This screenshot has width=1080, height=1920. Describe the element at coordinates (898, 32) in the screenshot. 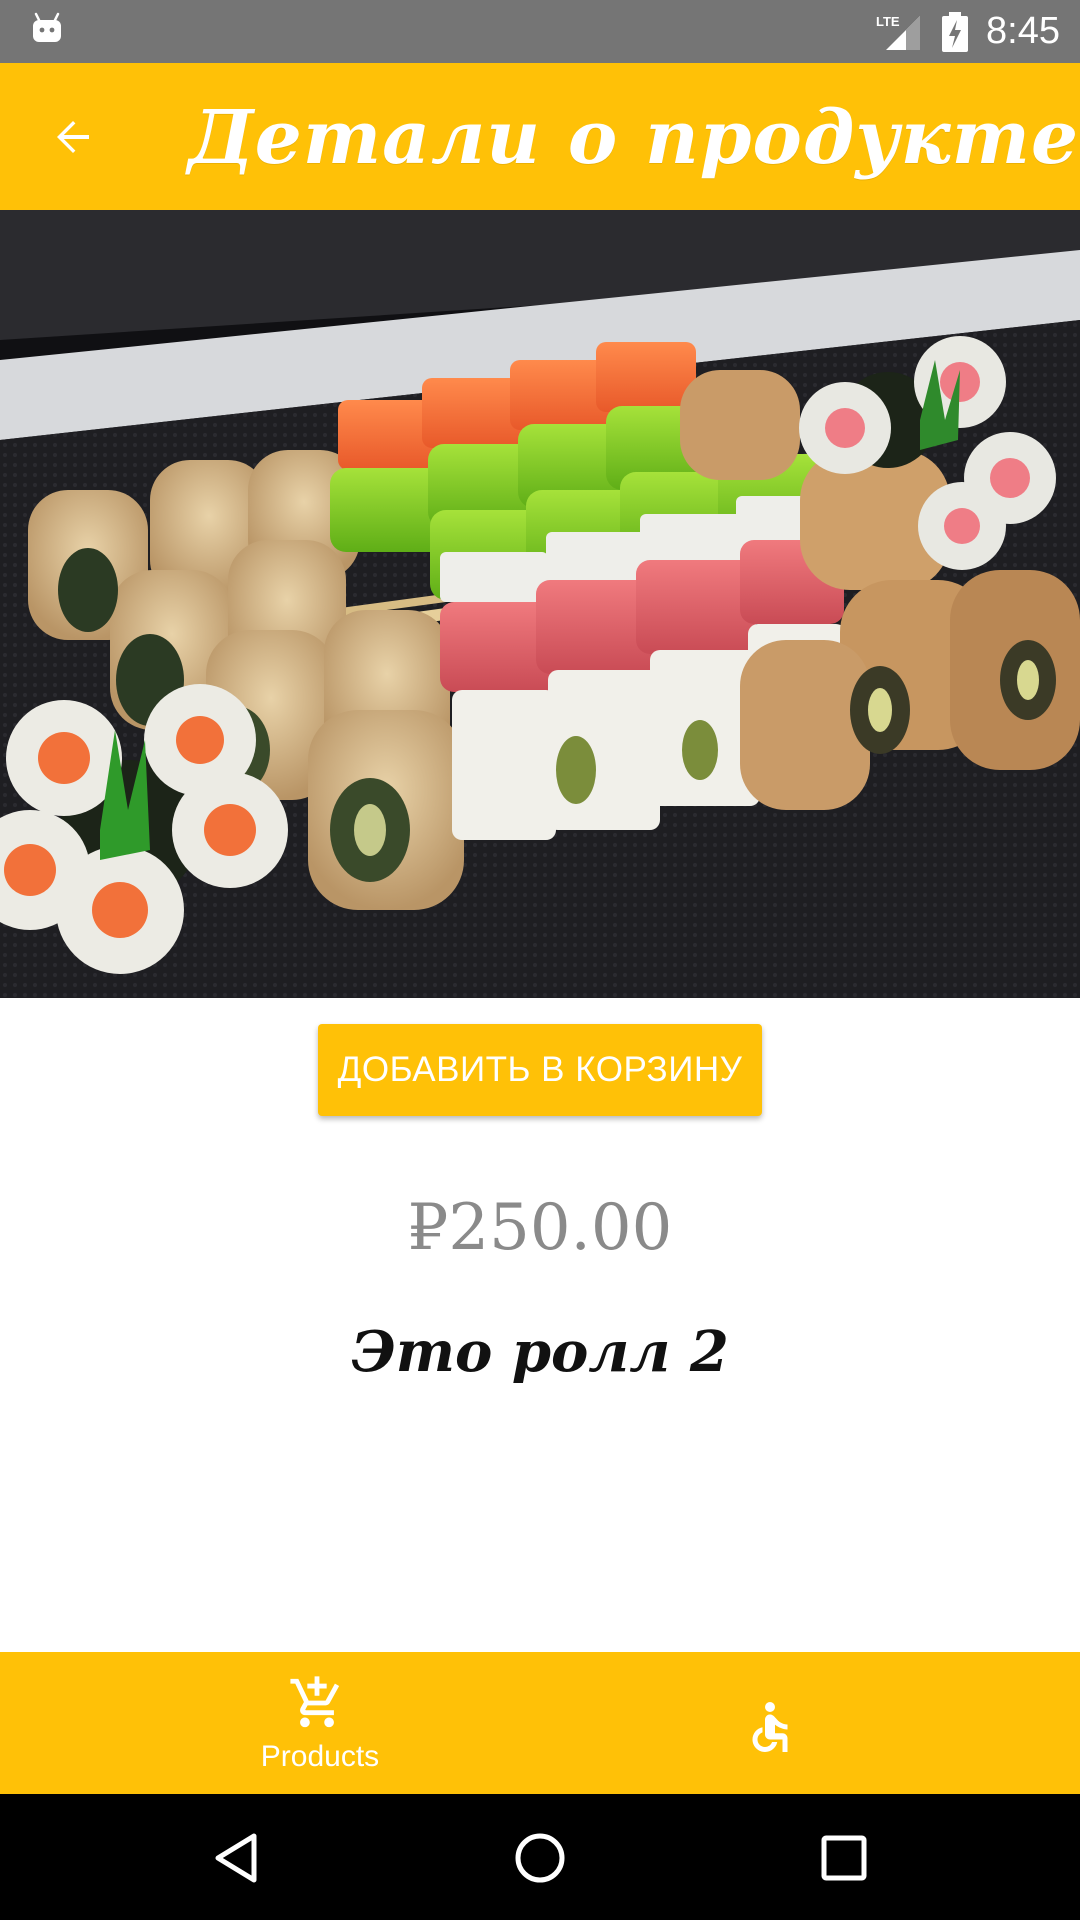

I see `lte-signal-icon: LTE` at that location.